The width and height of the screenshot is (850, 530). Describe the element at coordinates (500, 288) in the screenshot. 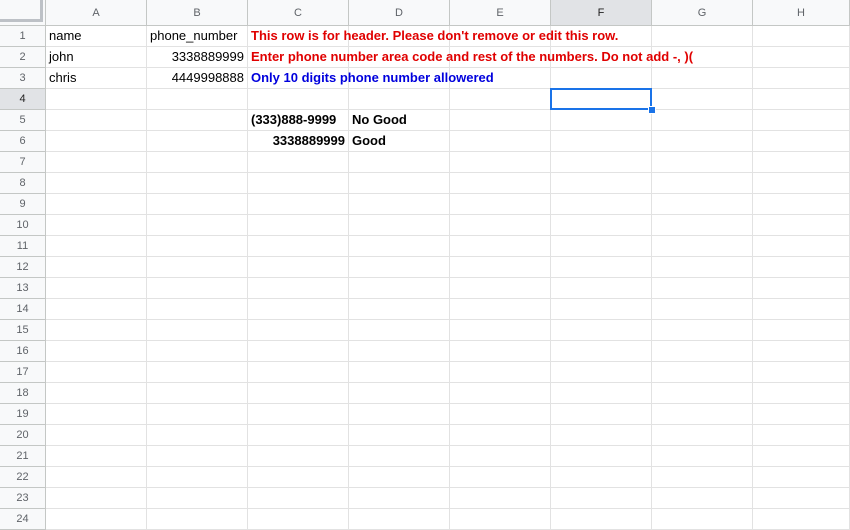

I see `cell-e13` at that location.